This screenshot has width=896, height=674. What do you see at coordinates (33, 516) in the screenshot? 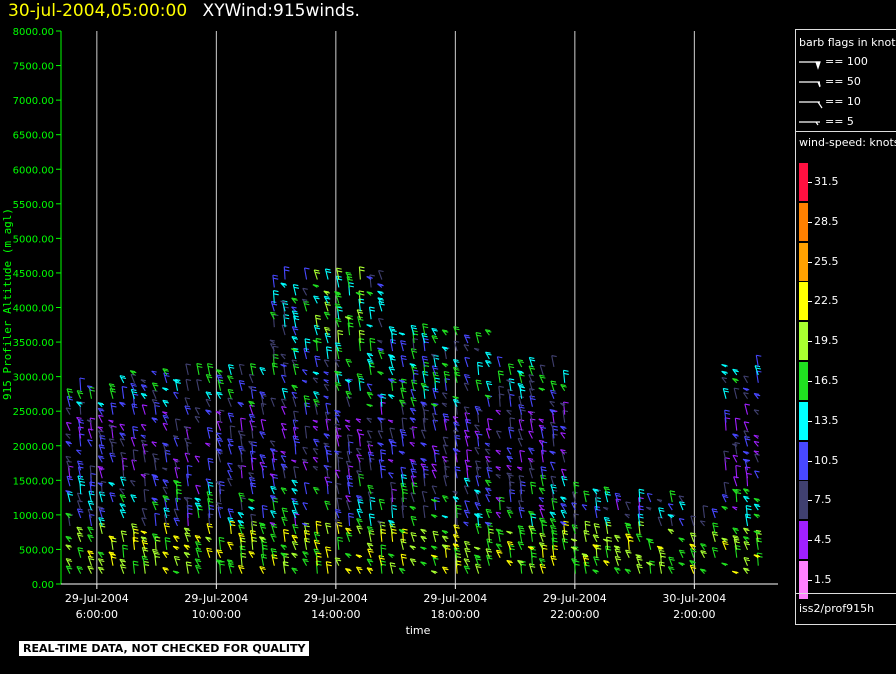
I see `y-tick-label: 1000.00` at bounding box center [33, 516].